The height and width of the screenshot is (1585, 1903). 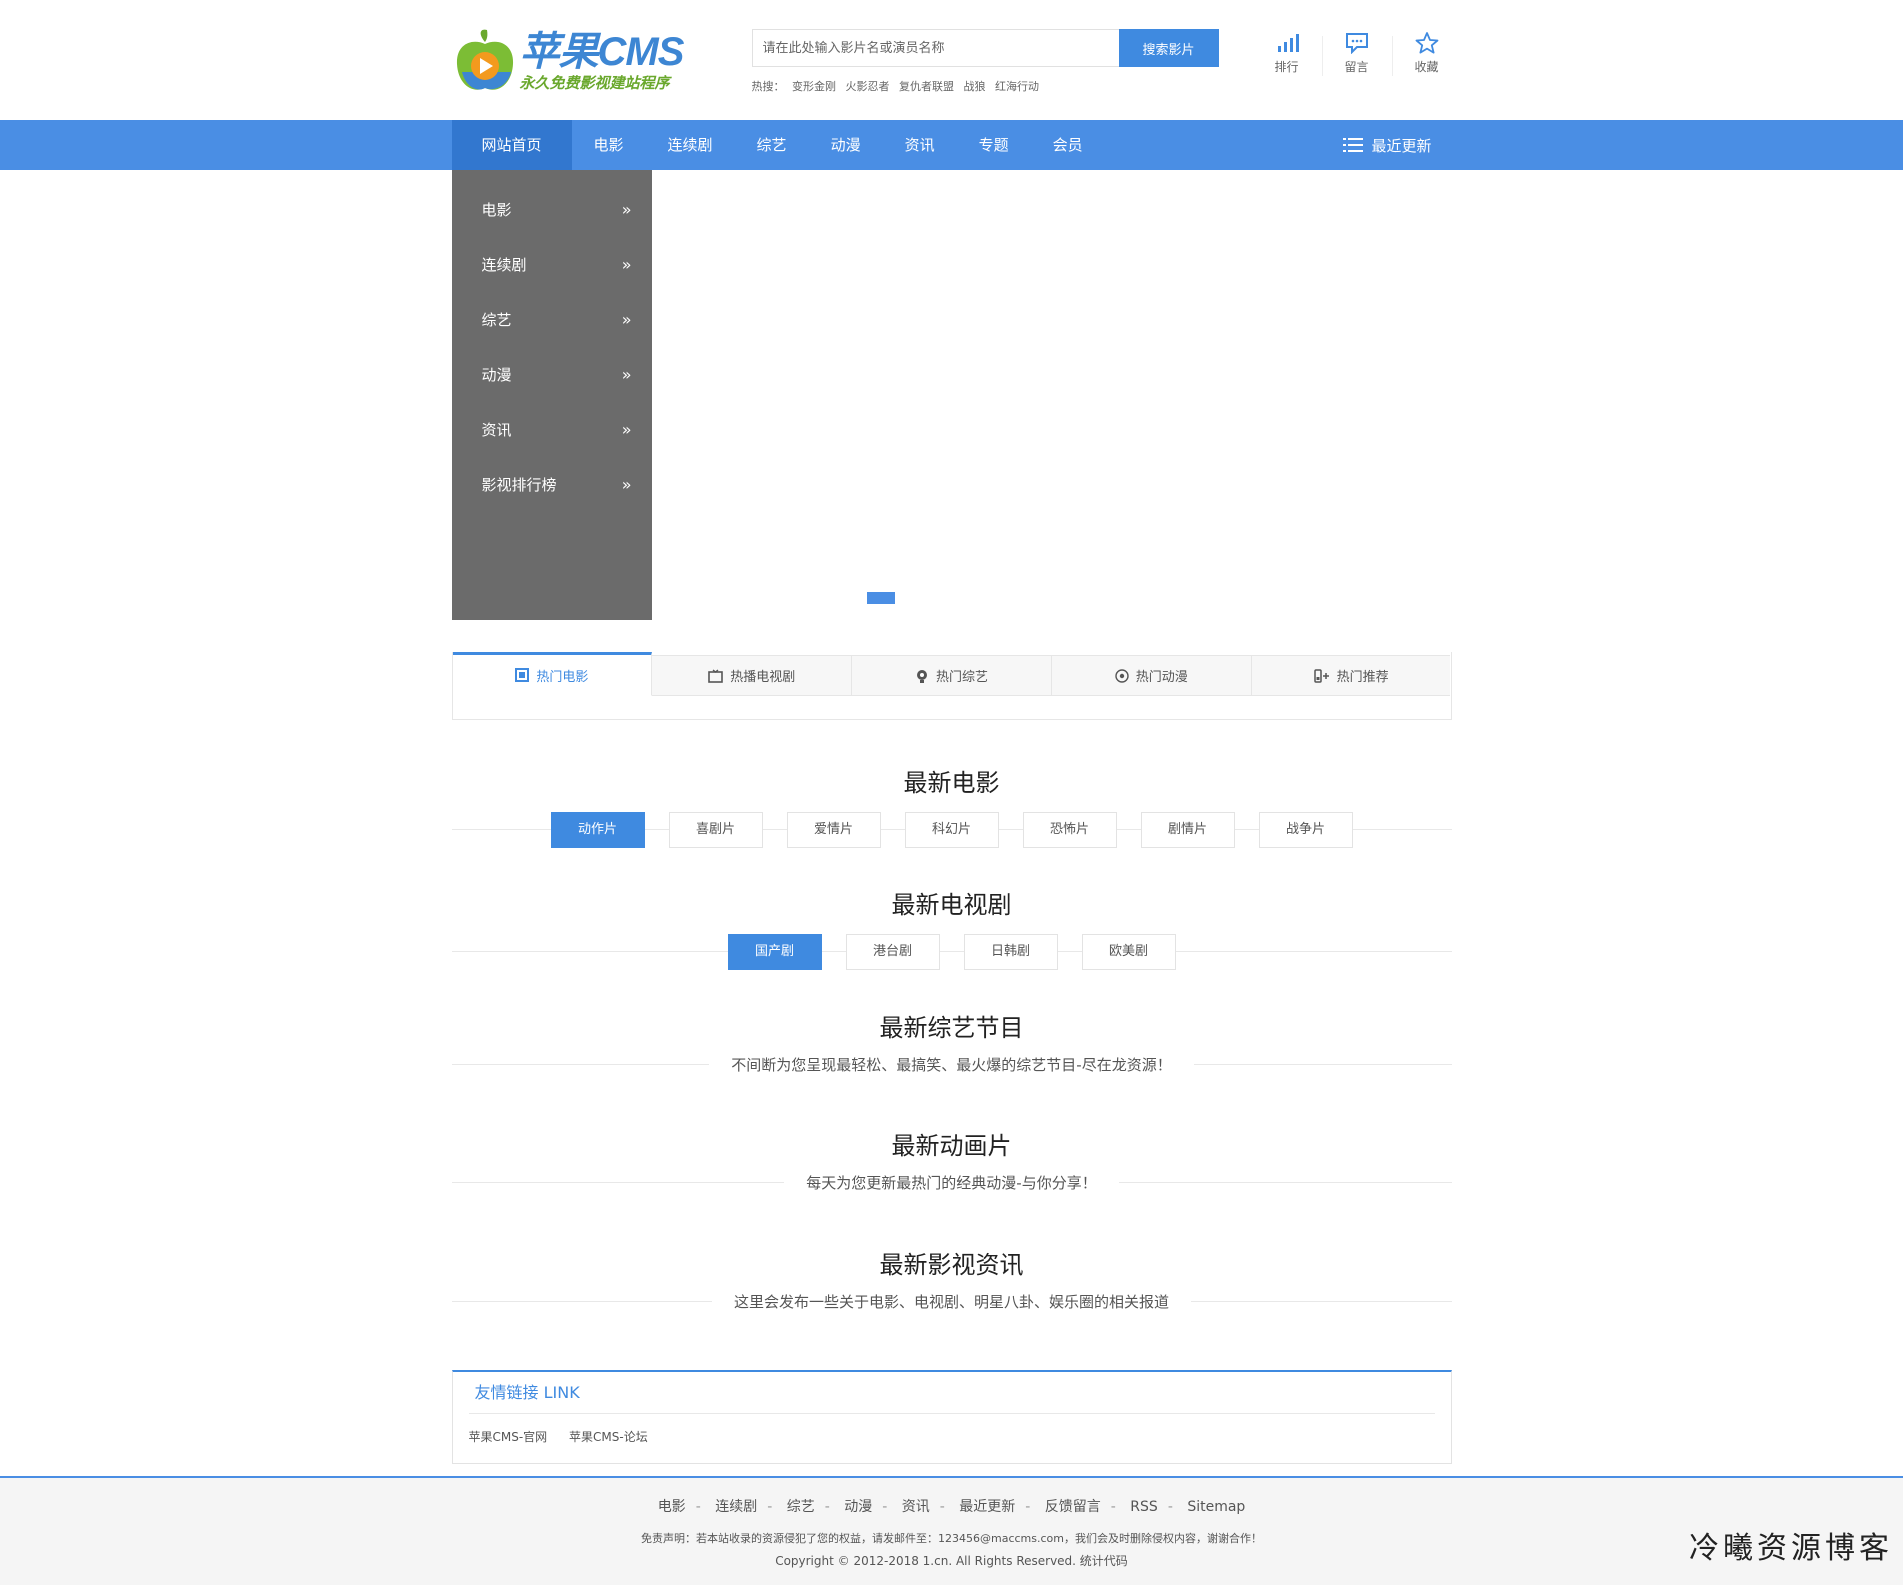 I want to click on tab-label: 热门综艺, so click(x=961, y=677).